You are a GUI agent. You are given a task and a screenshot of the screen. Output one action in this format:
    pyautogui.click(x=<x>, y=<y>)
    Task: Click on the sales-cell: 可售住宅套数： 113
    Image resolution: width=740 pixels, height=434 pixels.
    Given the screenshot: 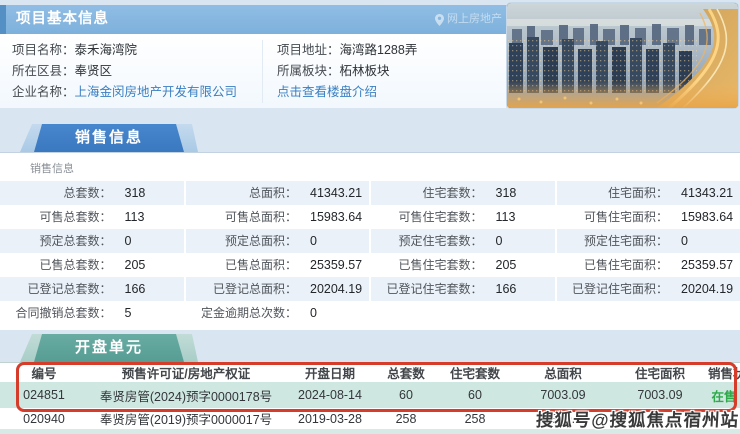 What is the action you would take?
    pyautogui.click(x=463, y=217)
    